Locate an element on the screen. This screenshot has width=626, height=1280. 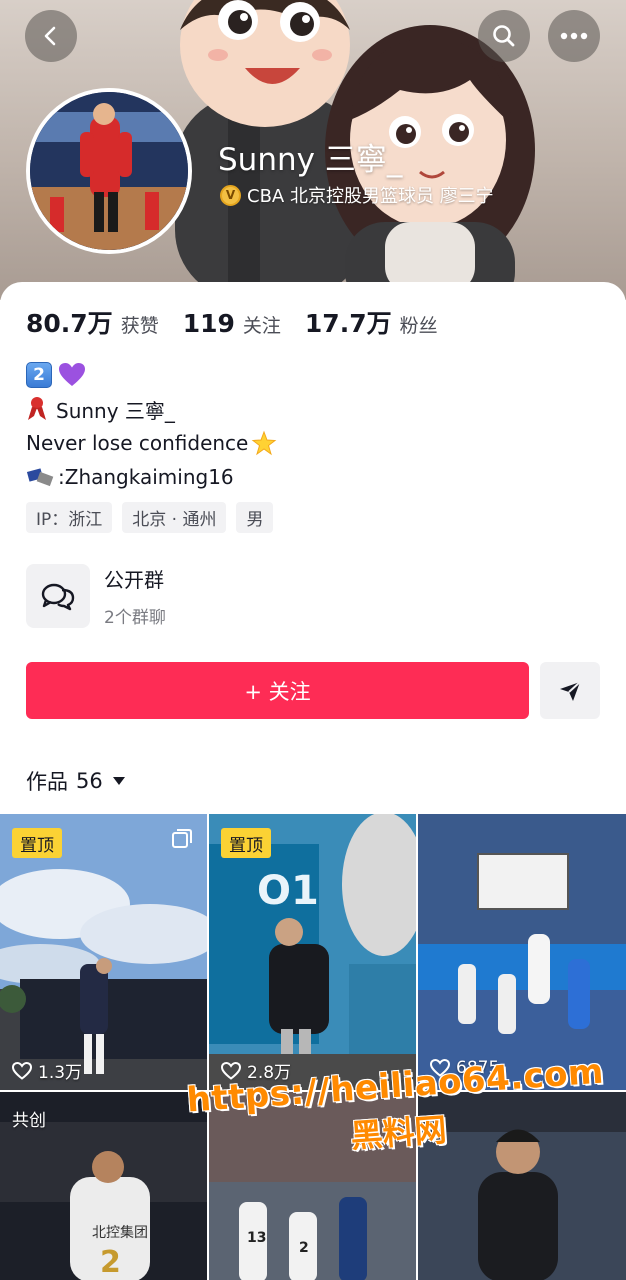
works-tab: 作品 56 is located at coordinates (75, 781).